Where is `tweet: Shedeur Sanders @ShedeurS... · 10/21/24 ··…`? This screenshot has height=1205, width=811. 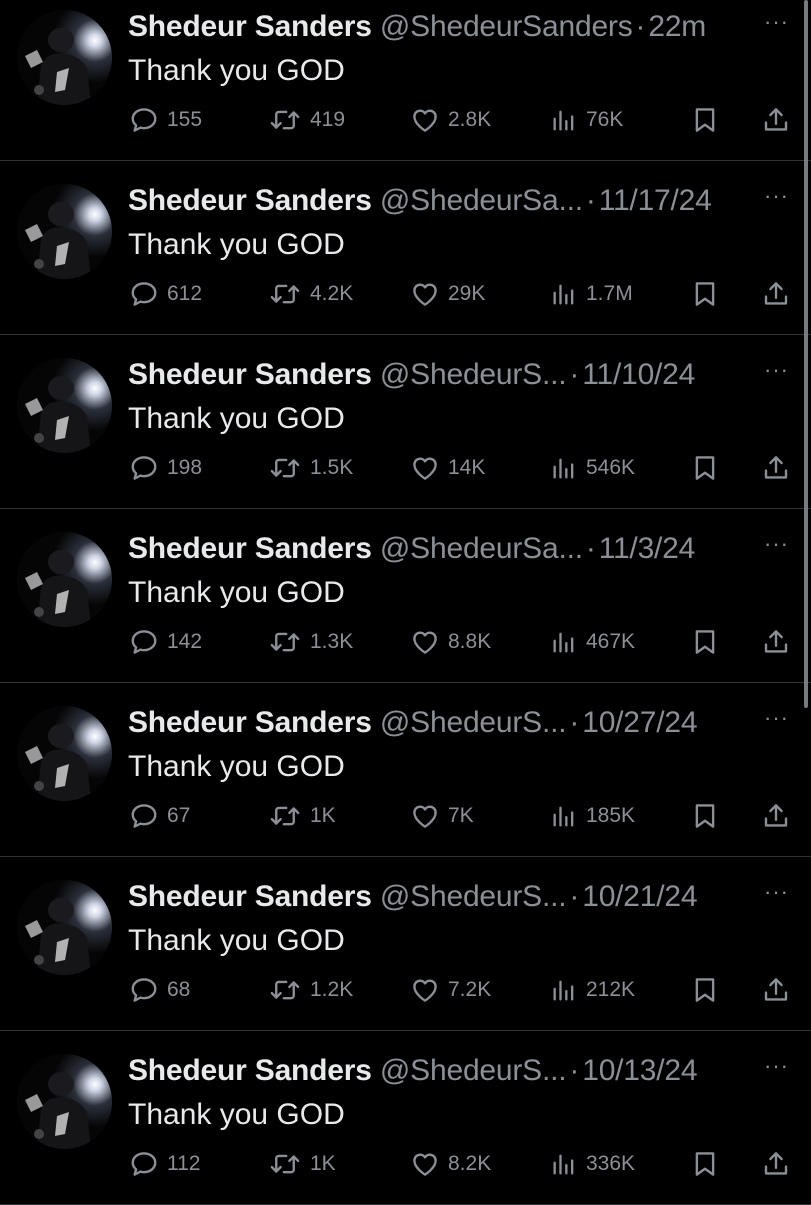
tweet: Shedeur Sanders @ShedeurS... · 10/21/24 ··… is located at coordinates (405, 944).